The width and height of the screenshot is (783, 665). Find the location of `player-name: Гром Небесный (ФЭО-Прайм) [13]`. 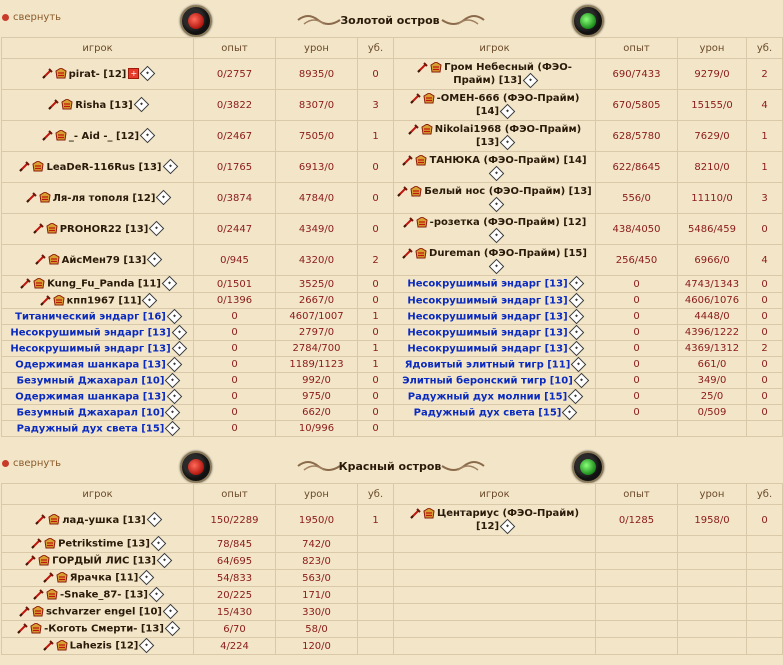

player-name: Гром Небесный (ФЭО-Прайм) [13] is located at coordinates (508, 74).